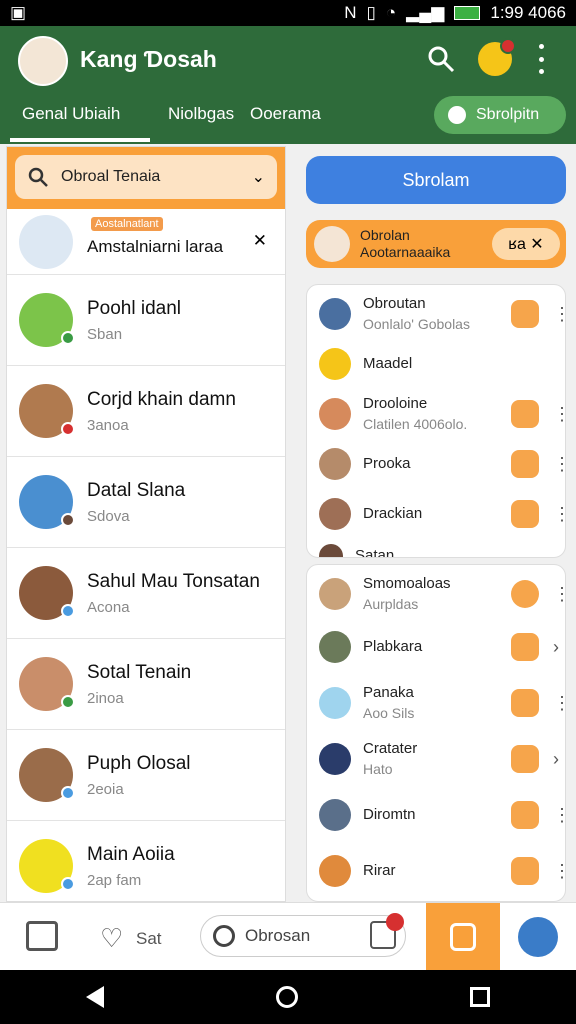 This screenshot has height=1024, width=576. What do you see at coordinates (146, 775) in the screenshot?
I see `chat-row: Puph Olosal 2eoia` at bounding box center [146, 775].